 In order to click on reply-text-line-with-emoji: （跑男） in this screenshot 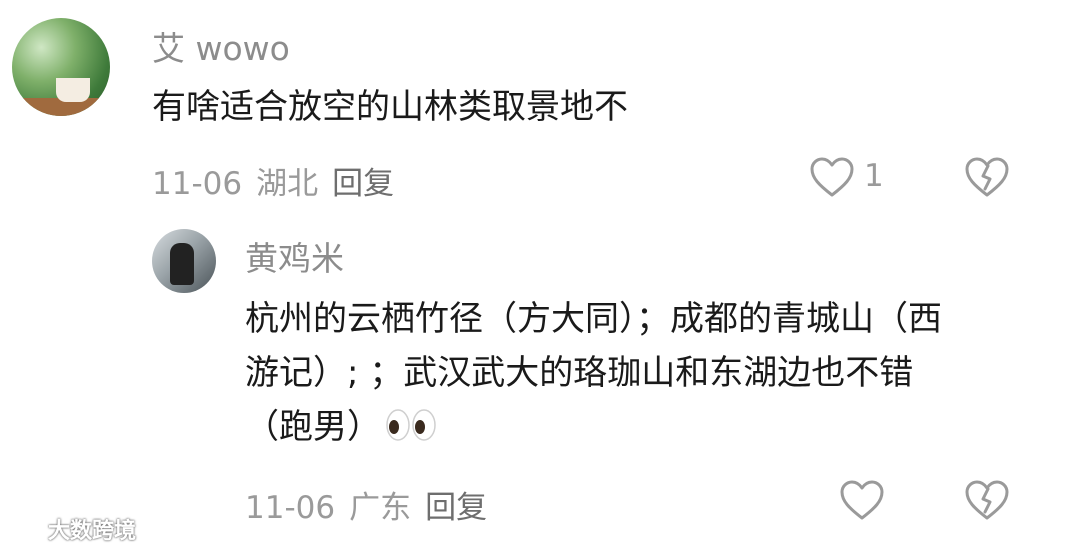, I will do `click(645, 427)`.